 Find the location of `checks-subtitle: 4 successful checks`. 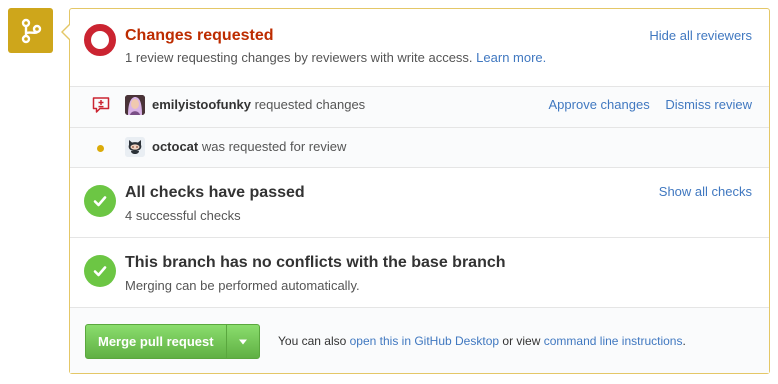

checks-subtitle: 4 successful checks is located at coordinates (183, 215).